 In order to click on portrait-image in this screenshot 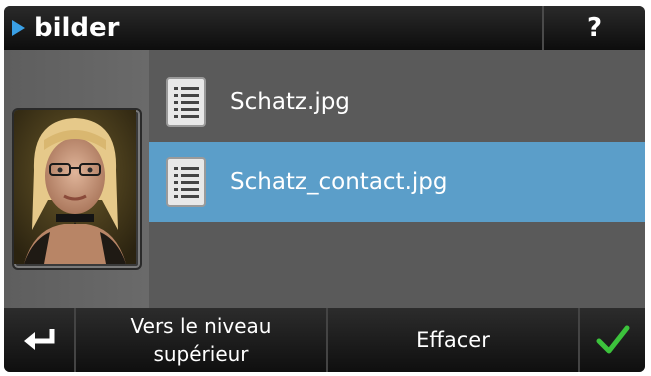, I will do `click(75, 187)`.